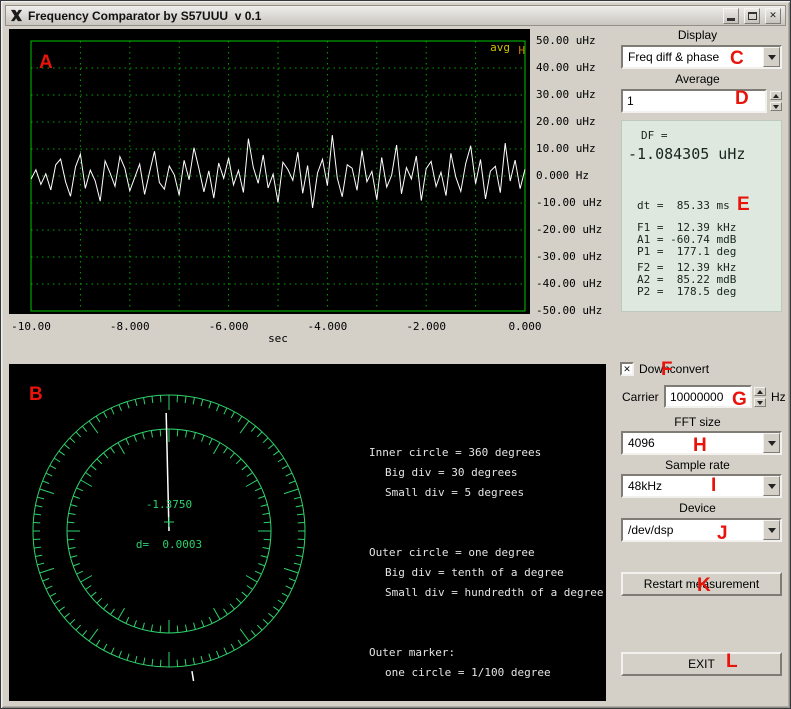  I want to click on fft-size-combo: 4096, so click(701, 443).